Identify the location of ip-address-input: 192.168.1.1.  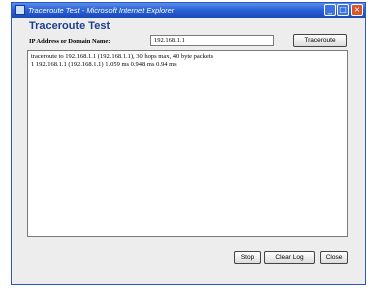
(212, 40).